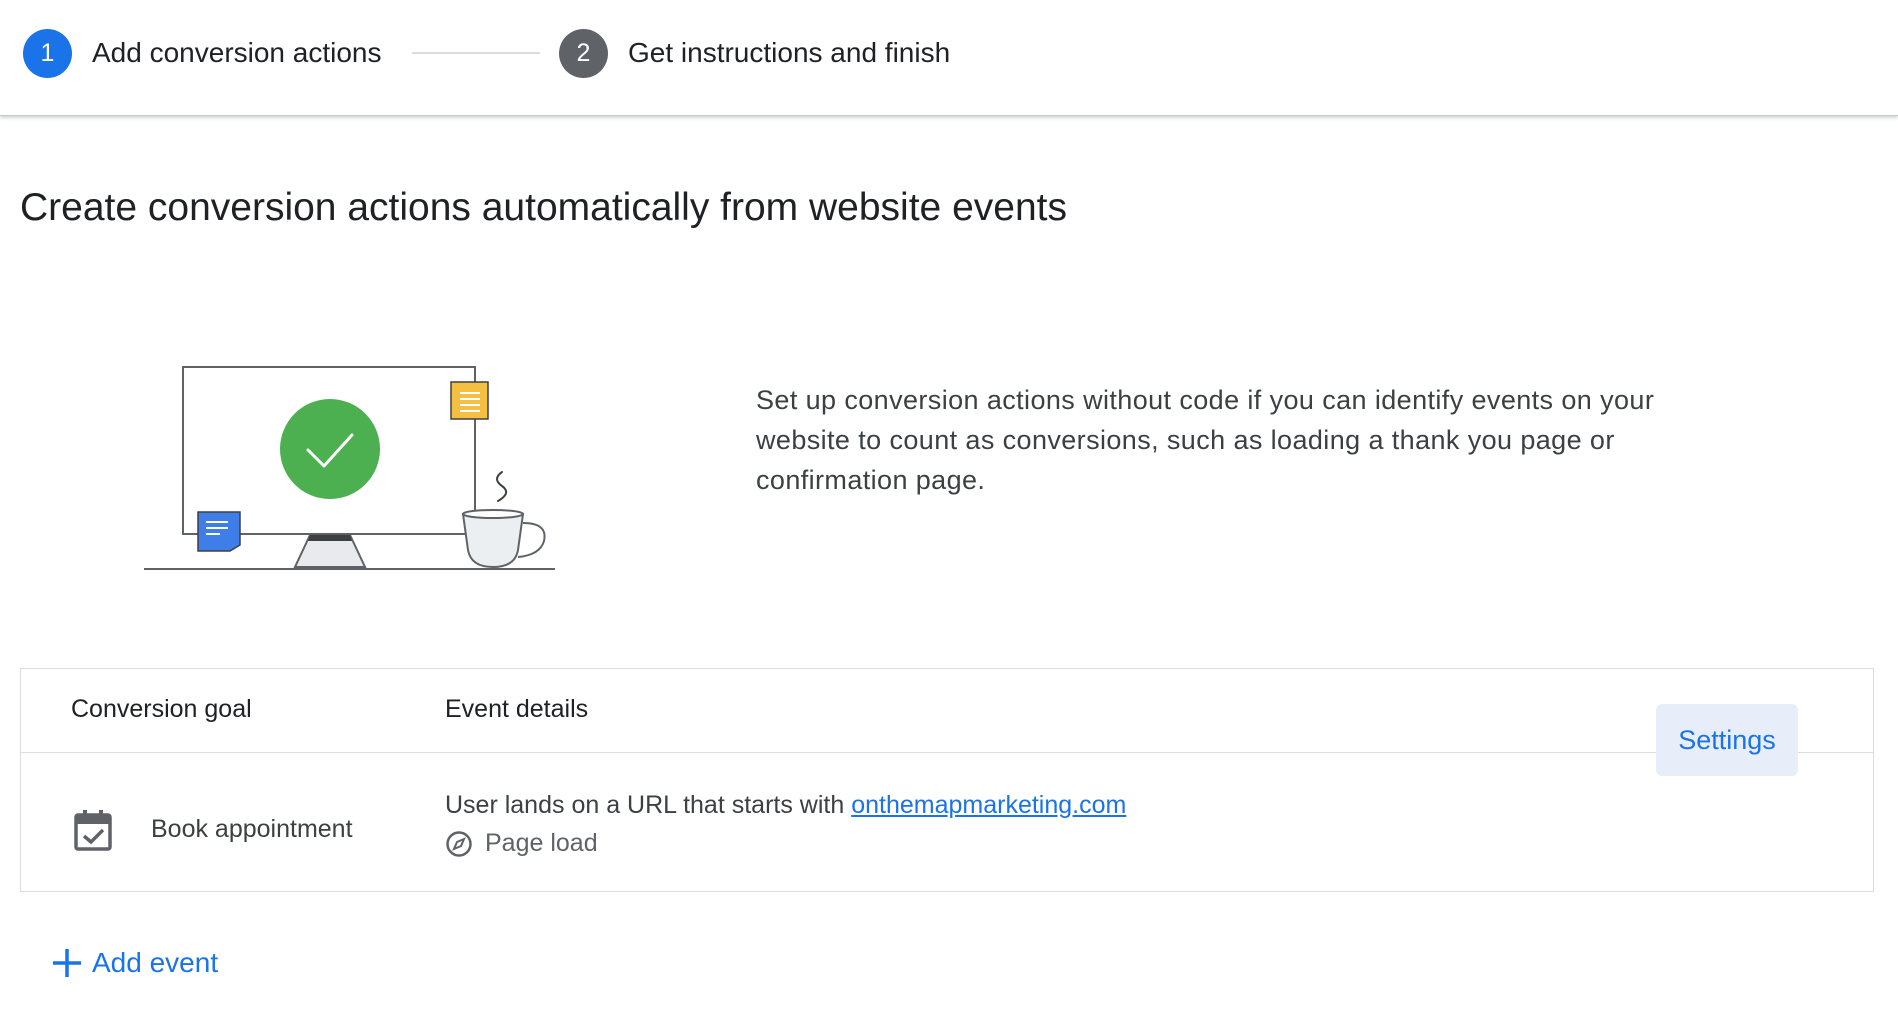 The height and width of the screenshot is (1026, 1898). Describe the element at coordinates (789, 52) in the screenshot. I see `step-2-label: Get instructions and finish` at that location.